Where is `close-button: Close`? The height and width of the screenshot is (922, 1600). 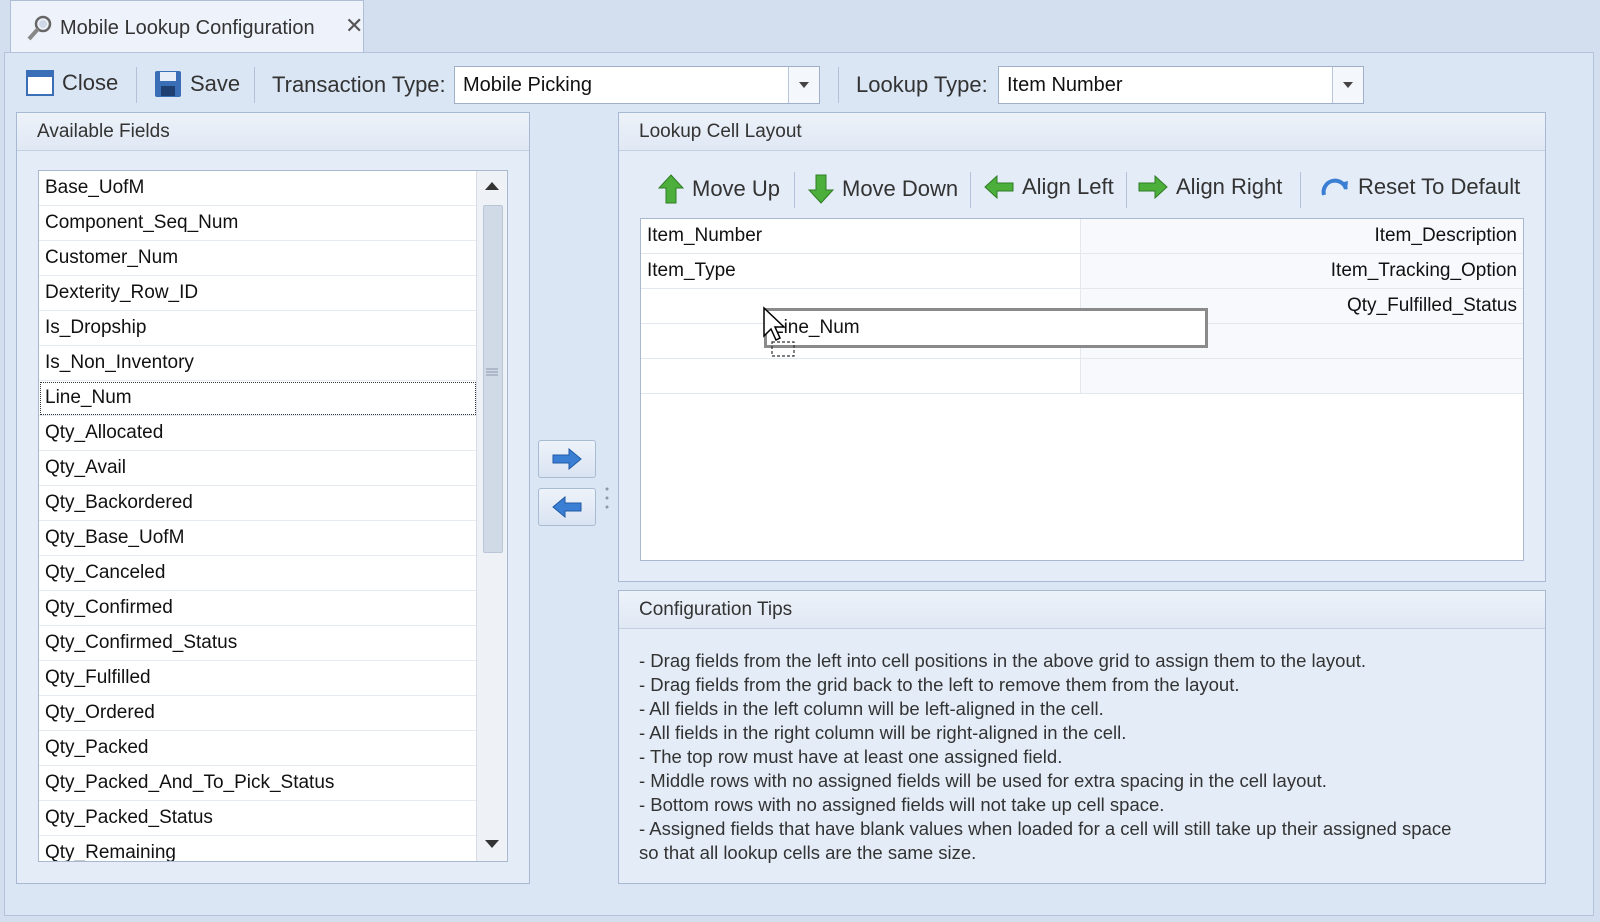
close-button: Close is located at coordinates (72, 83).